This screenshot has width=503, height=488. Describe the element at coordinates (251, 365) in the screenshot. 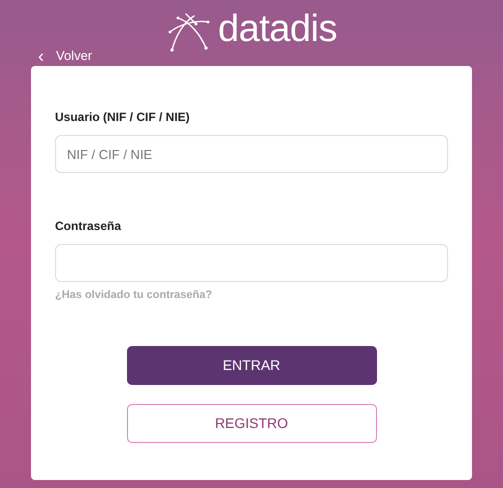

I see `login-button: ENTRAR` at that location.